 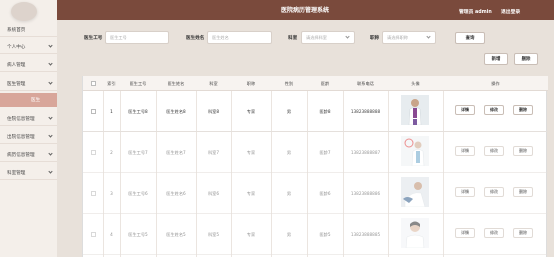 What do you see at coordinates (239, 37) in the screenshot?
I see `doctor-name-input: 医生姓名` at bounding box center [239, 37].